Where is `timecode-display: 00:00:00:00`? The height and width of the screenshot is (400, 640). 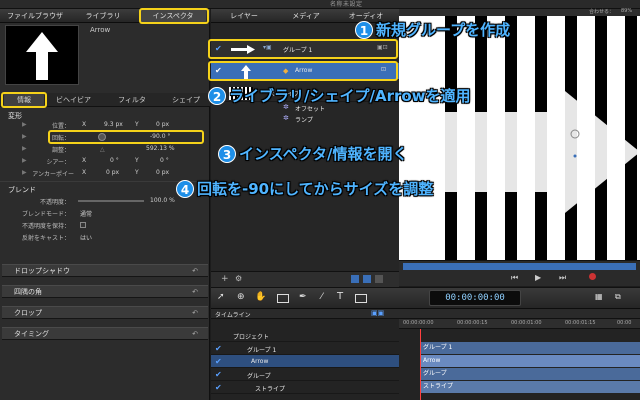
timecode-display: 00:00:00:00 is located at coordinates (475, 298).